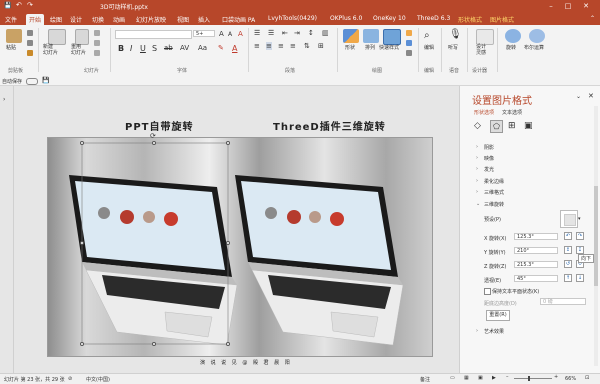  I want to click on reset-button: 重置(R), so click(498, 315).